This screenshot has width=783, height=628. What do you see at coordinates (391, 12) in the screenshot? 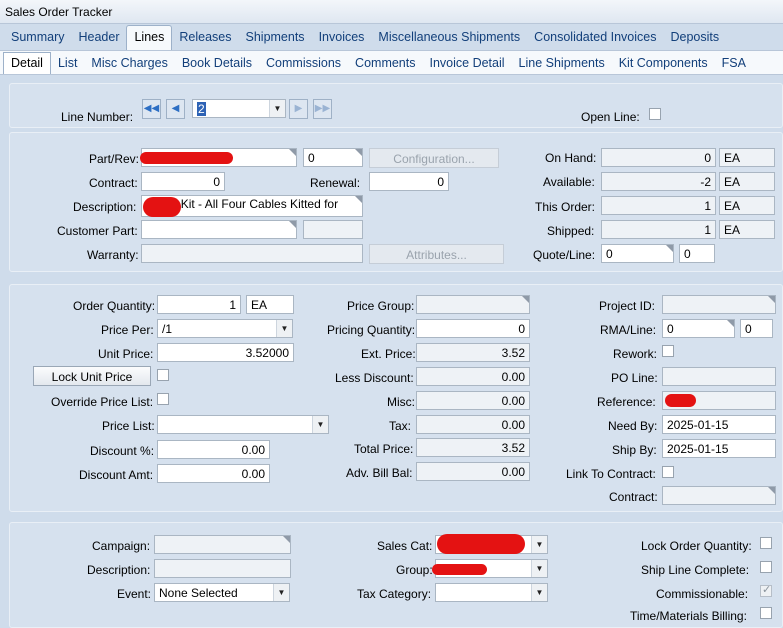
I see `window-title: Sales Order Tracker` at bounding box center [391, 12].